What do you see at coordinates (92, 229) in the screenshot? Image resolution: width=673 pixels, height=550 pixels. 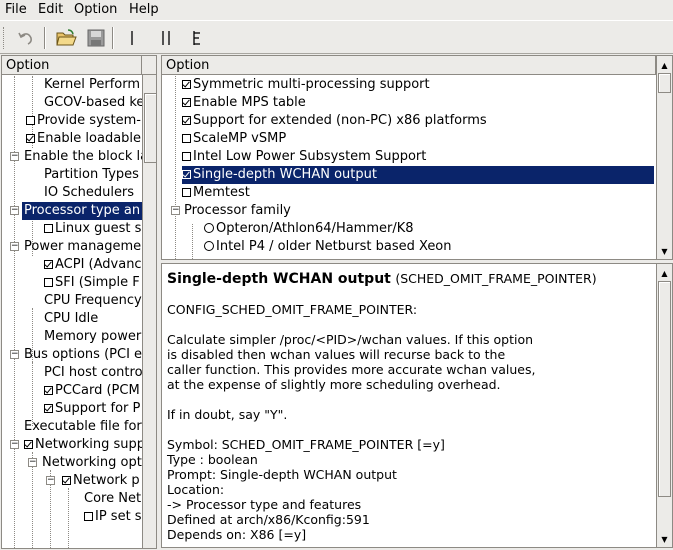 I see `tree-item-8: Linux guest s` at bounding box center [92, 229].